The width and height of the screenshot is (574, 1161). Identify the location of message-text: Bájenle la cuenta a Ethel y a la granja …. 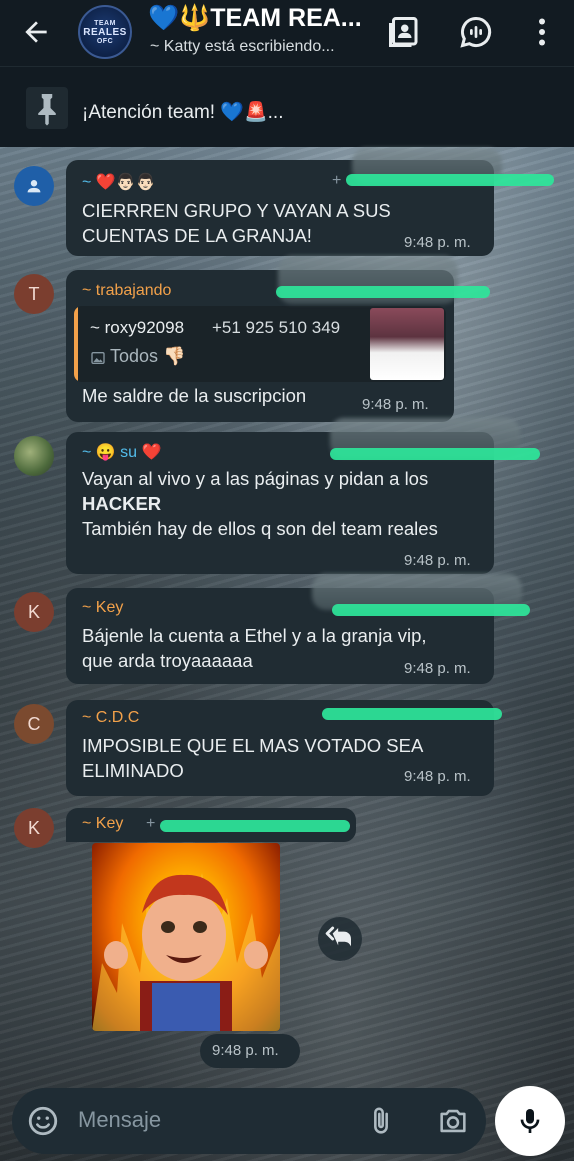
(254, 635).